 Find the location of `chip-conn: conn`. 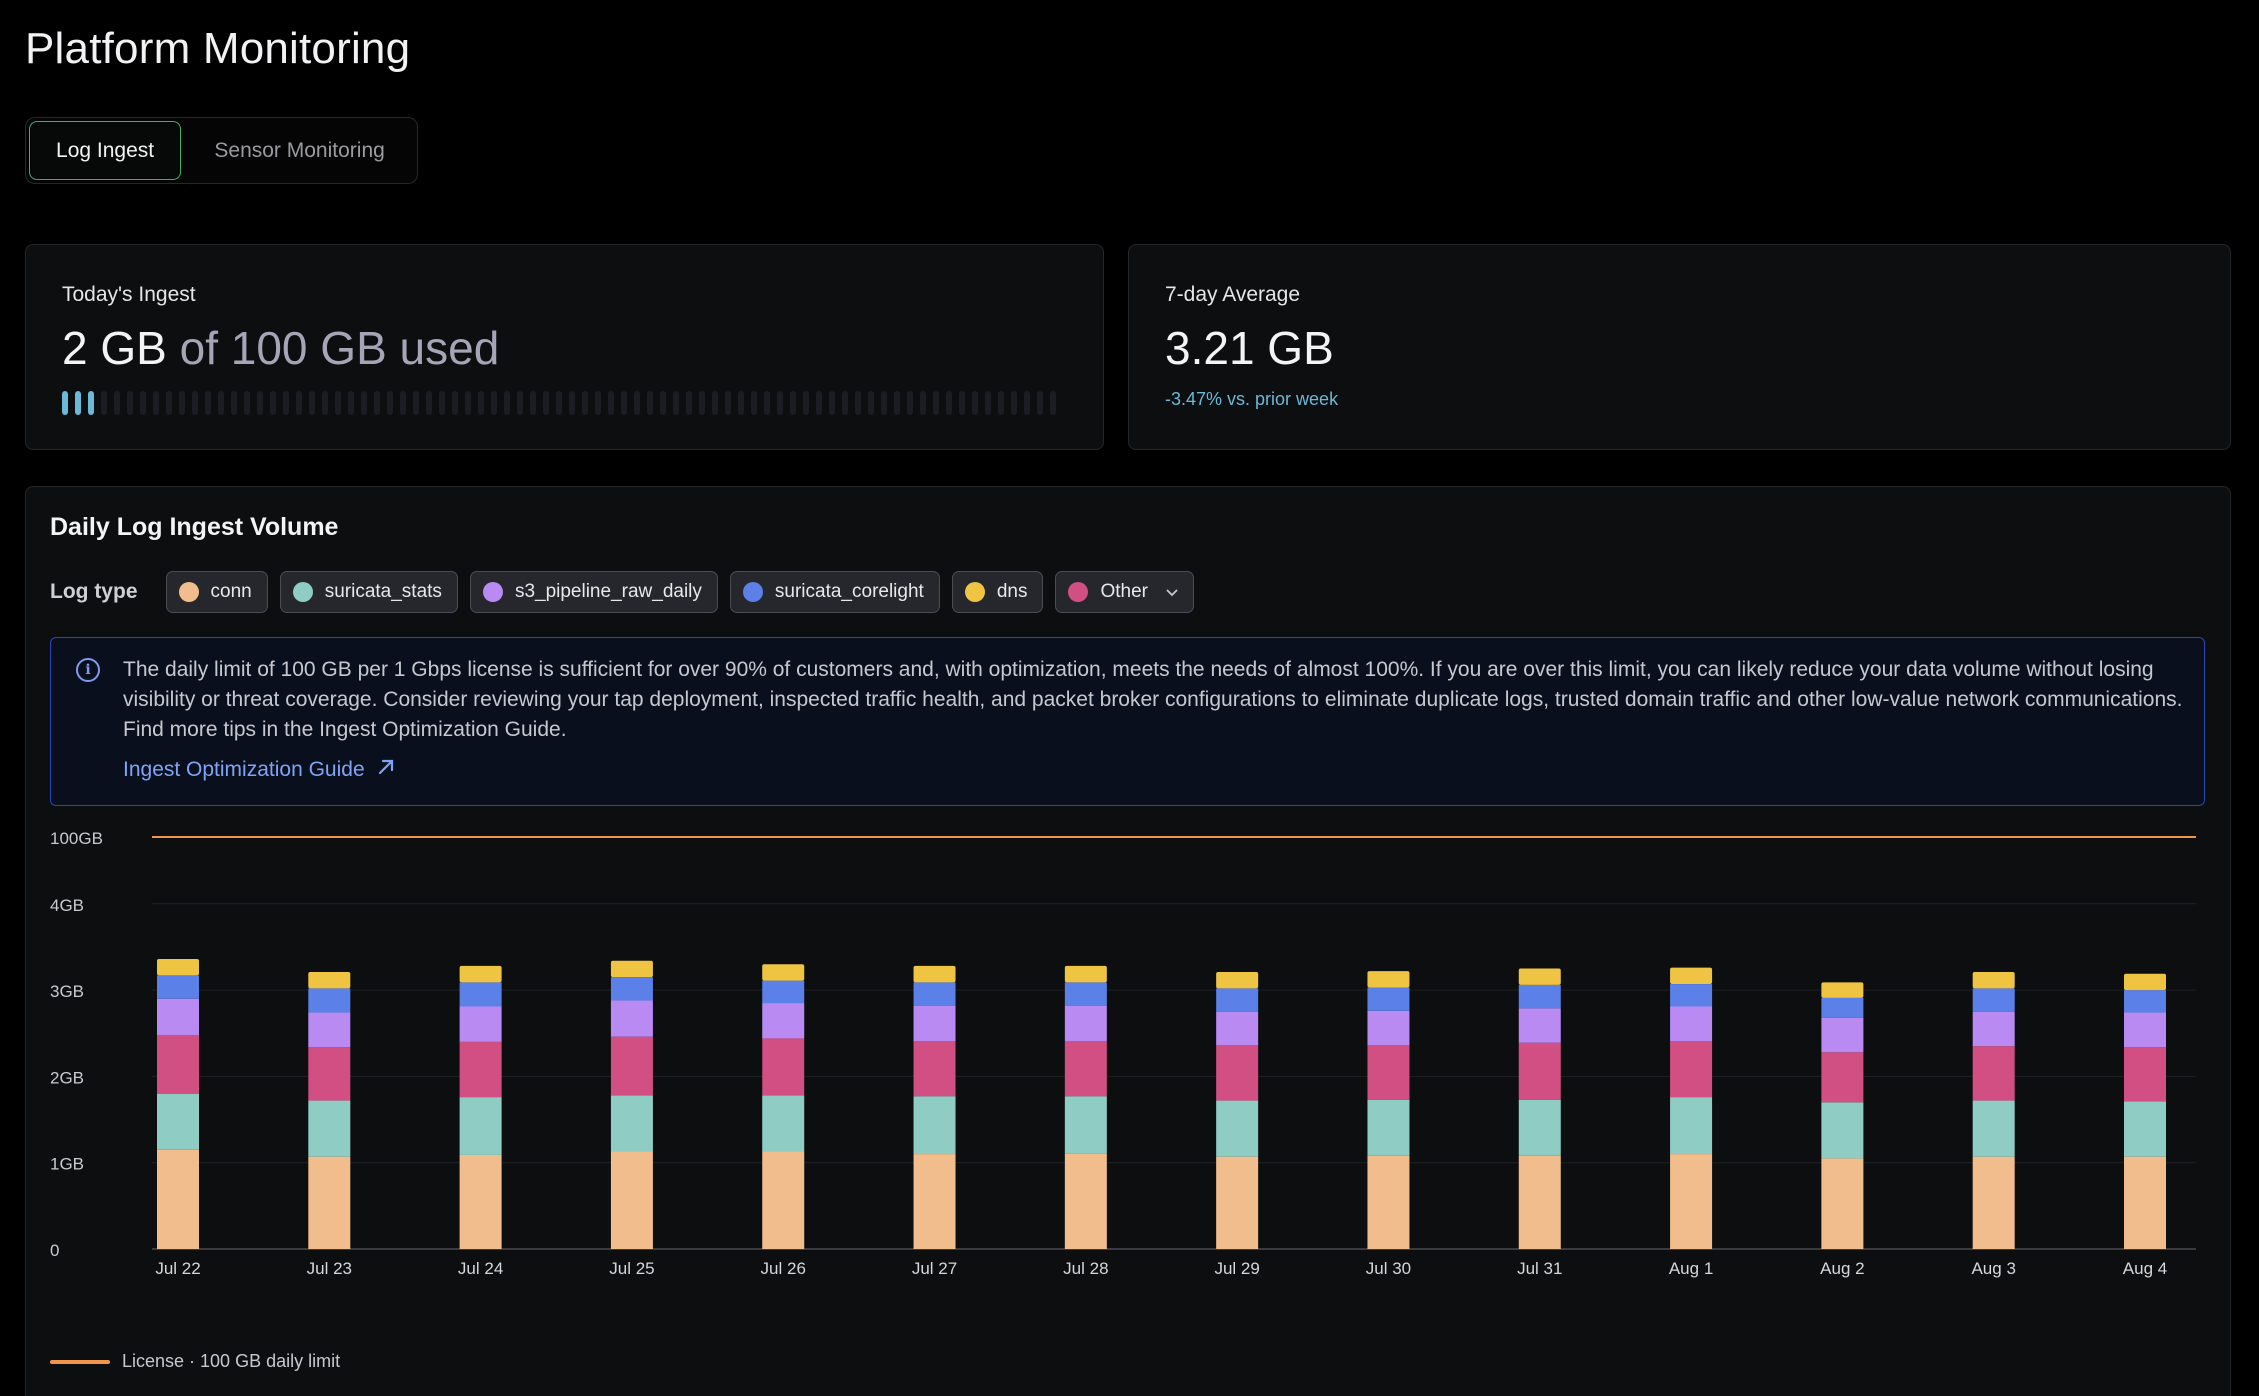

chip-conn: conn is located at coordinates (216, 592).